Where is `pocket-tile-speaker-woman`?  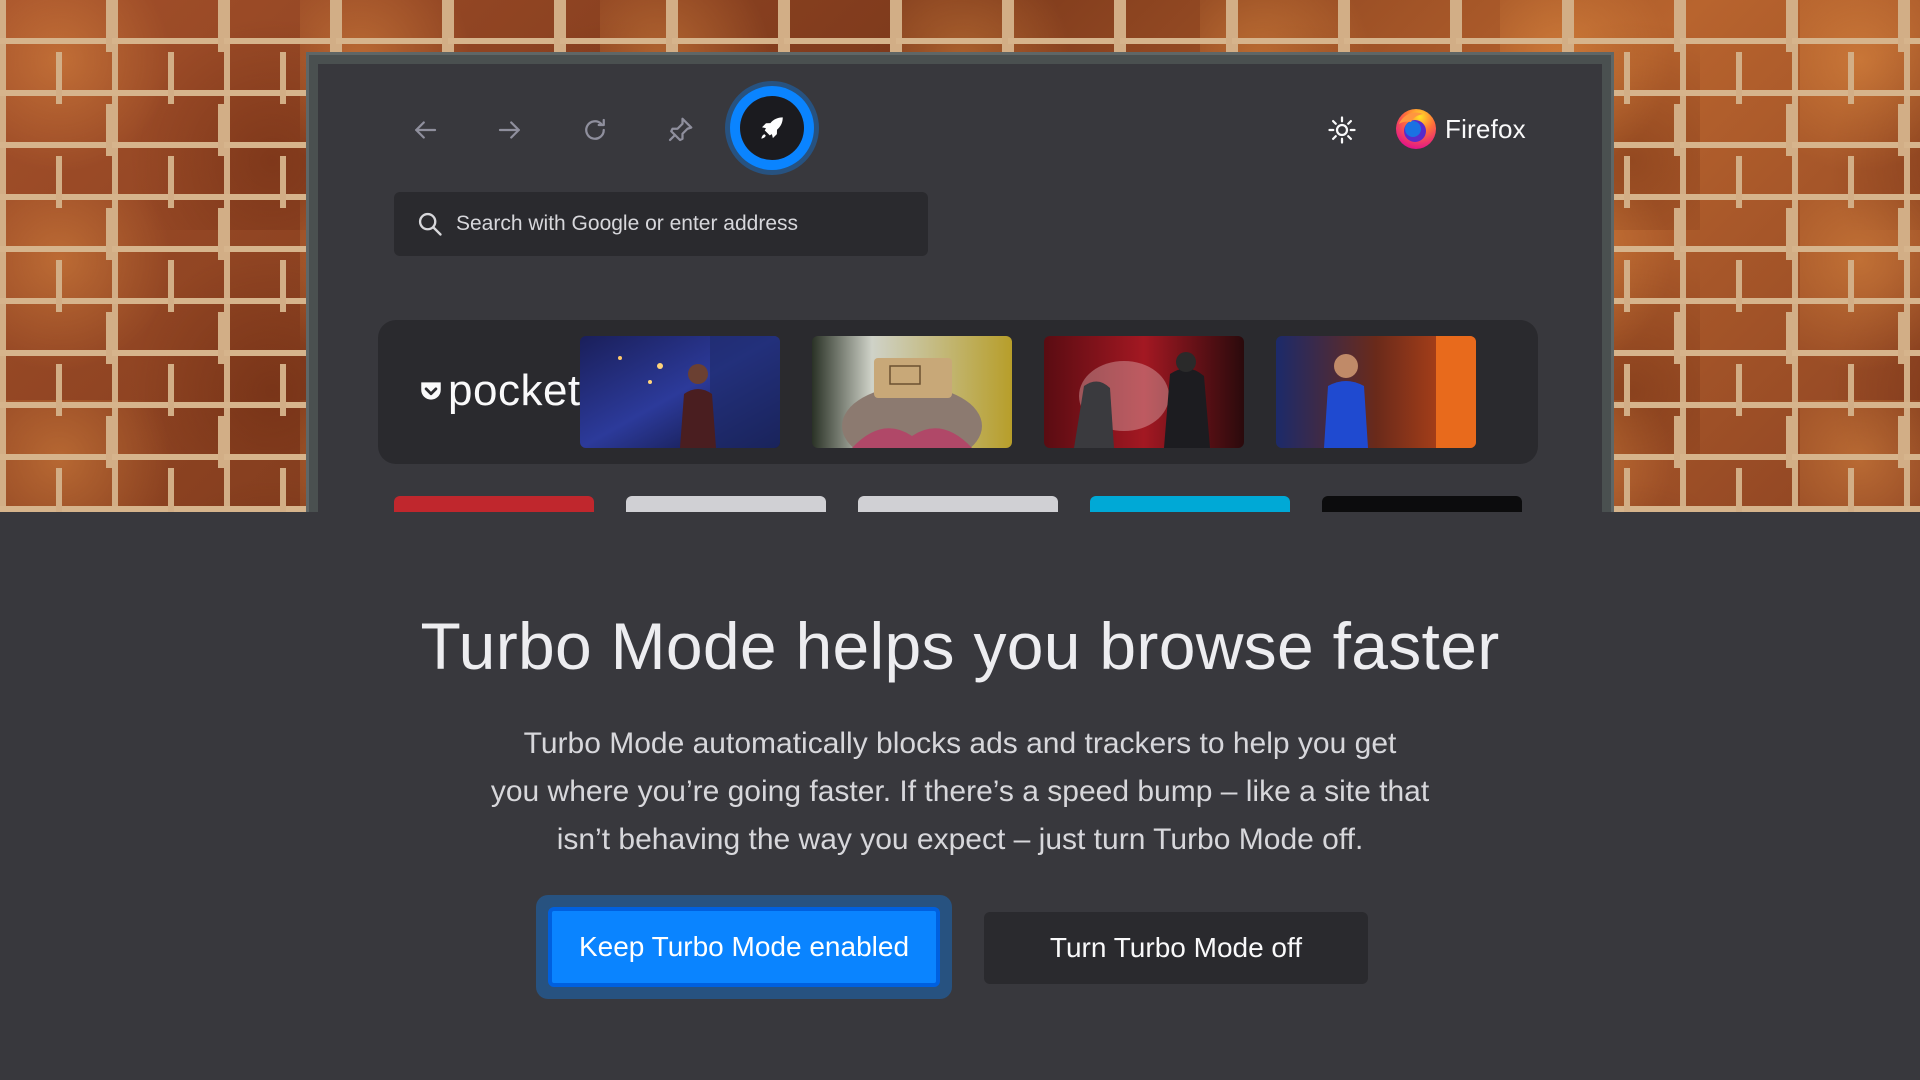
pocket-tile-speaker-woman is located at coordinates (1376, 392).